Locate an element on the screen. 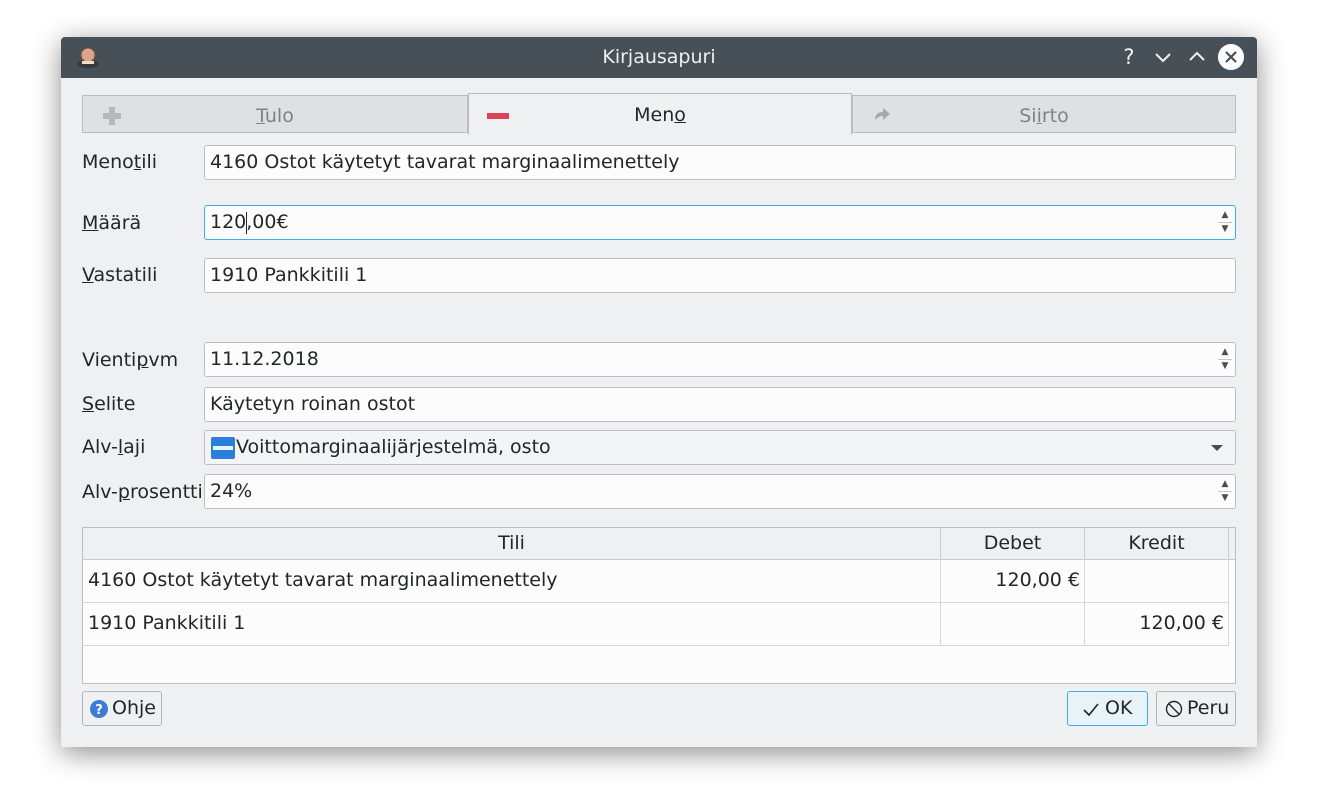 This screenshot has width=1318, height=808. cancel-button: Peru is located at coordinates (1196, 708).